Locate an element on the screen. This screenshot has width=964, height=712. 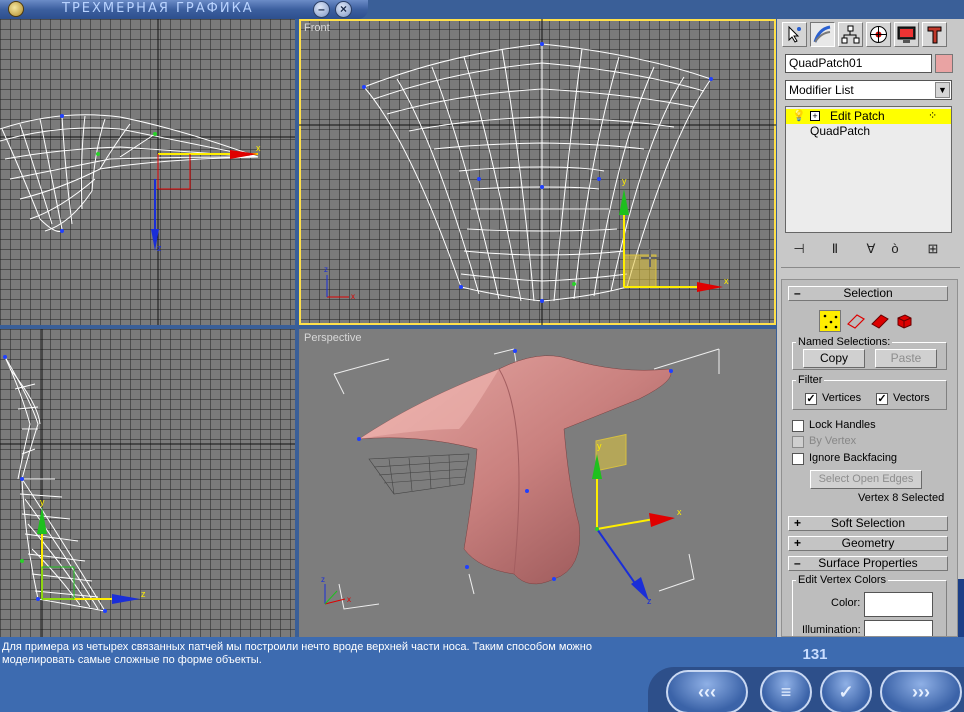
window-title: ТРЕХМЕРНАЯ ГРАФИКА is located at coordinates (158, 8).